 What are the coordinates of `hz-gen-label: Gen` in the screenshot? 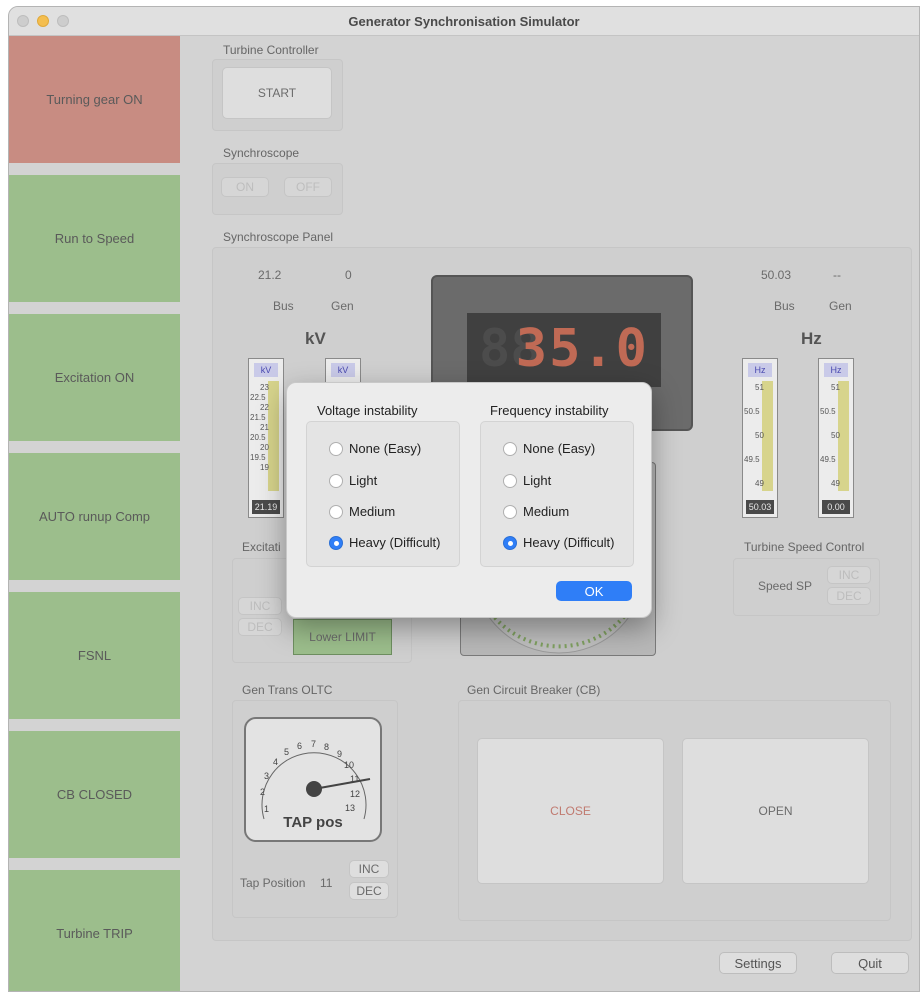 It's located at (840, 306).